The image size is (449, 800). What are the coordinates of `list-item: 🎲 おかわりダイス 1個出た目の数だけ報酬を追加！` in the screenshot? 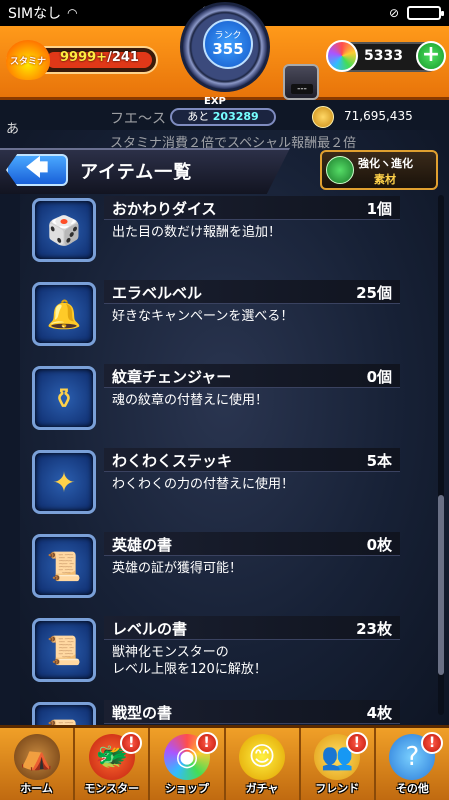 It's located at (218, 234).